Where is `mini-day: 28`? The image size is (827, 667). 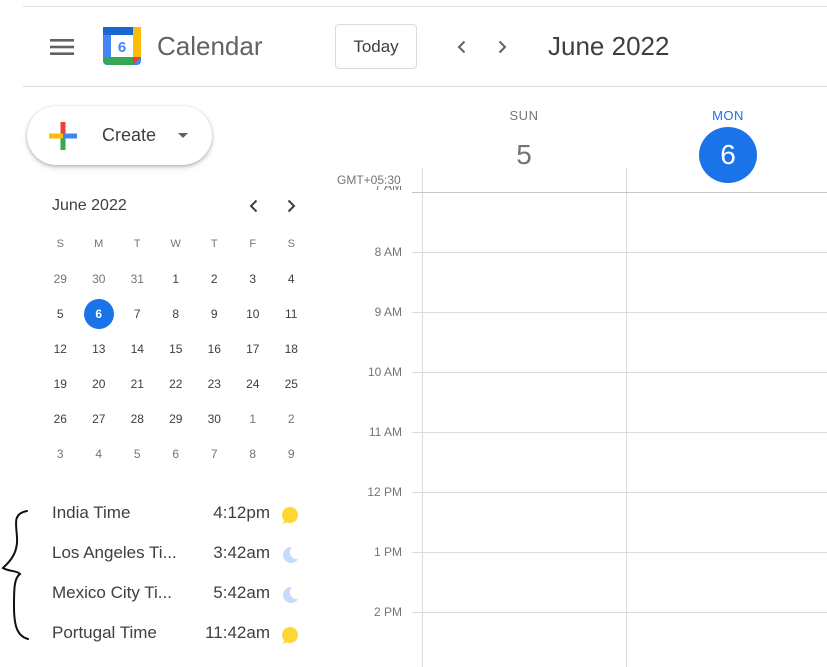 mini-day: 28 is located at coordinates (137, 418).